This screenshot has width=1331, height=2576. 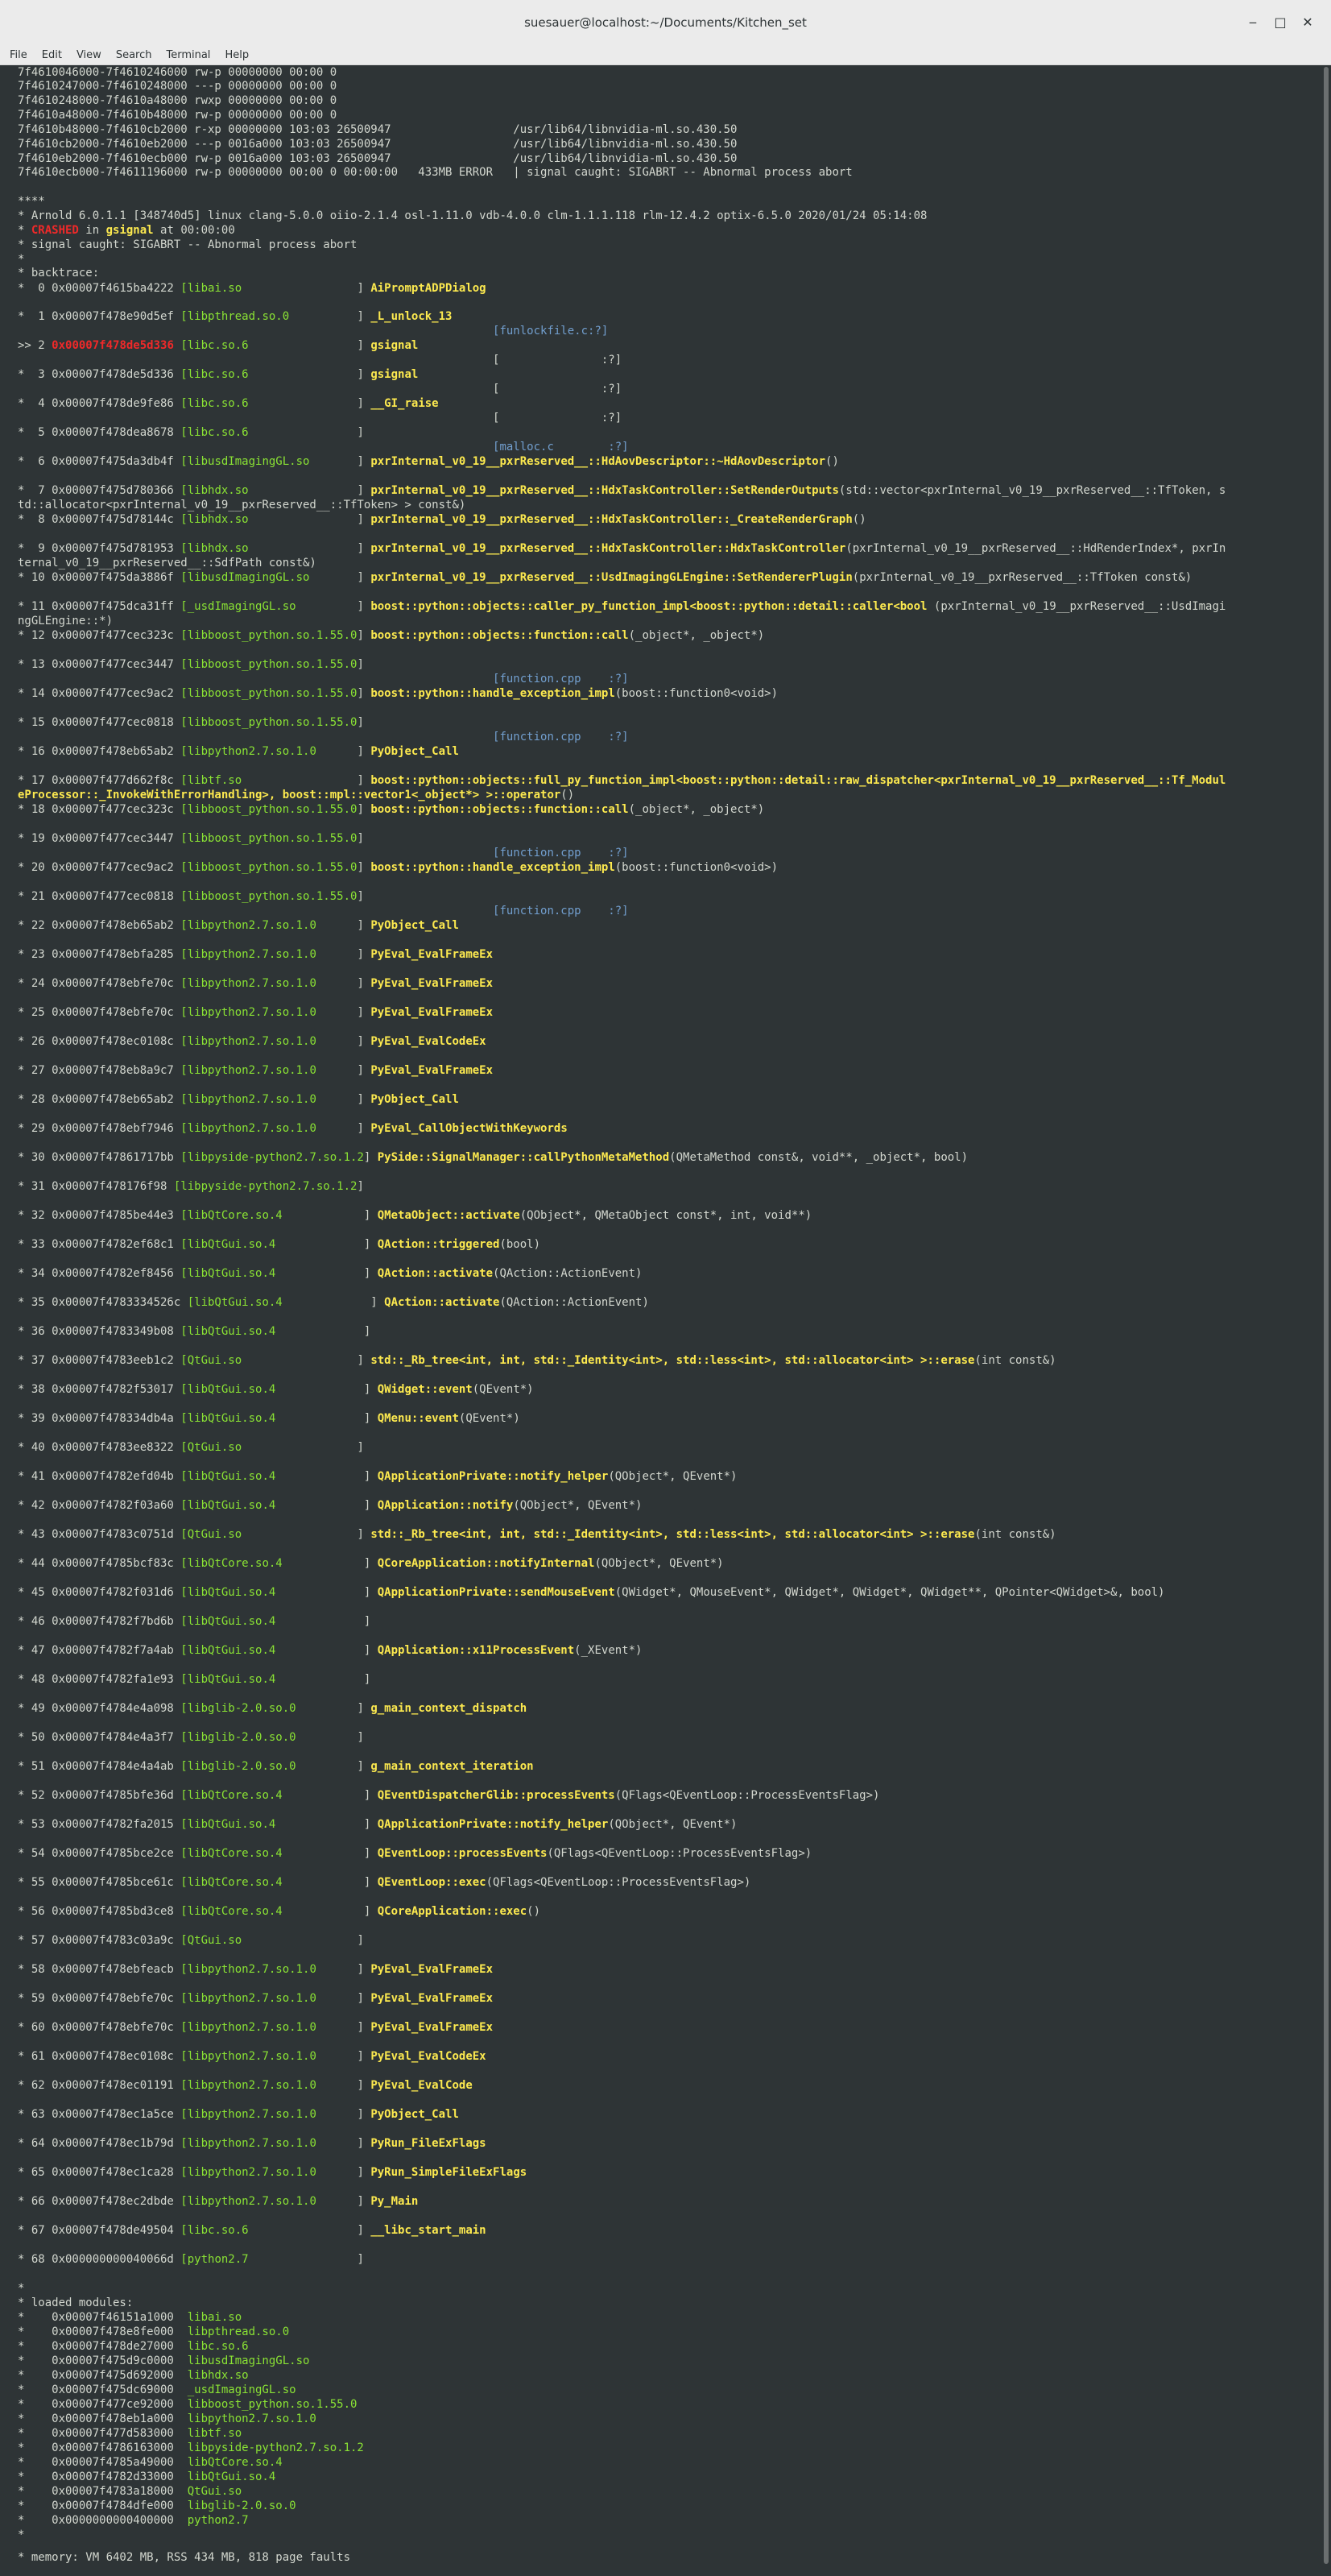 What do you see at coordinates (99, 1244) in the screenshot?
I see `line-segment: * 33 0x00007f4782ef68c1` at bounding box center [99, 1244].